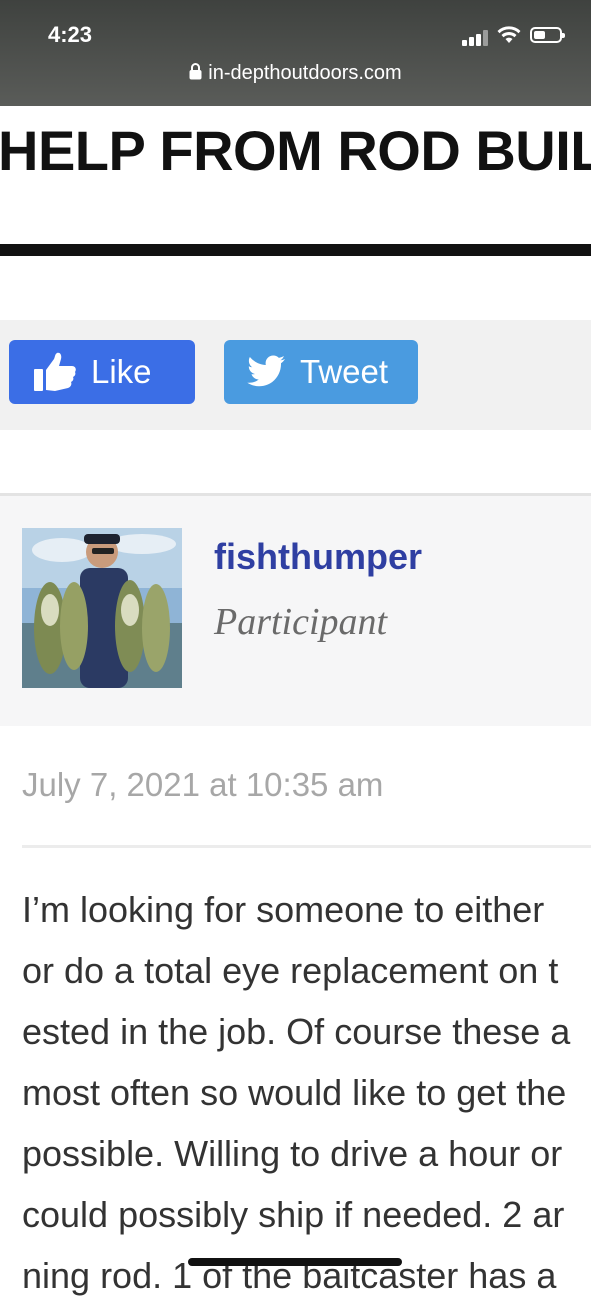  Describe the element at coordinates (121, 371) in the screenshot. I see `like-label: Like` at that location.